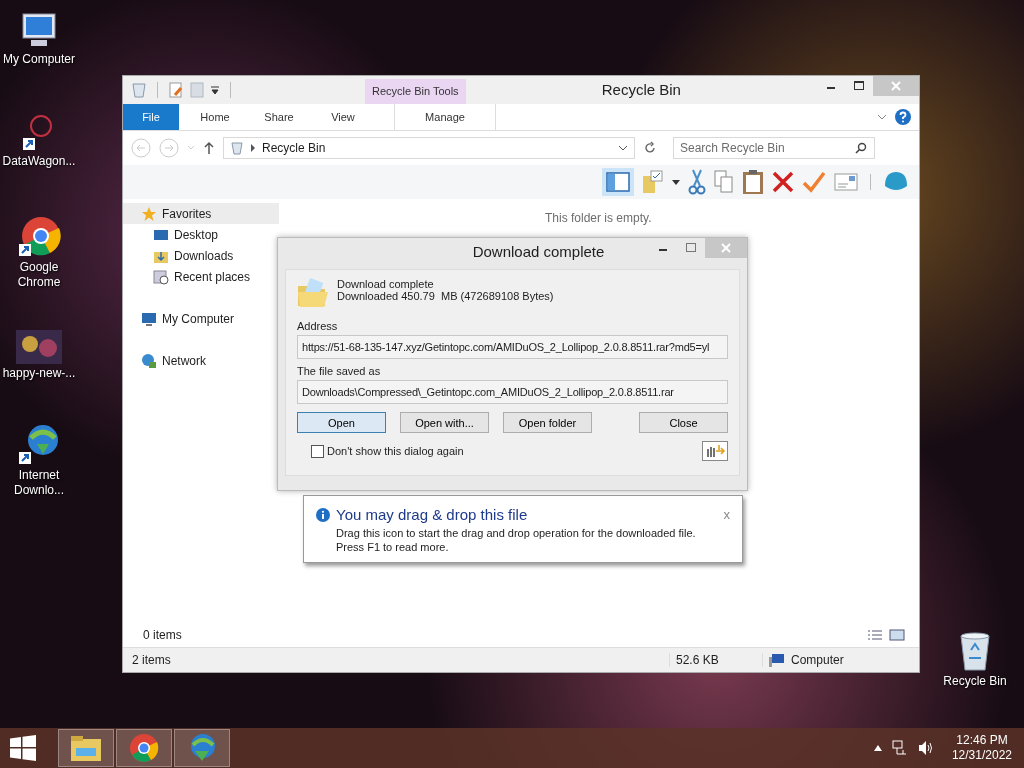 Image resolution: width=1024 pixels, height=768 pixels. I want to click on refresh-icon, so click(650, 148).